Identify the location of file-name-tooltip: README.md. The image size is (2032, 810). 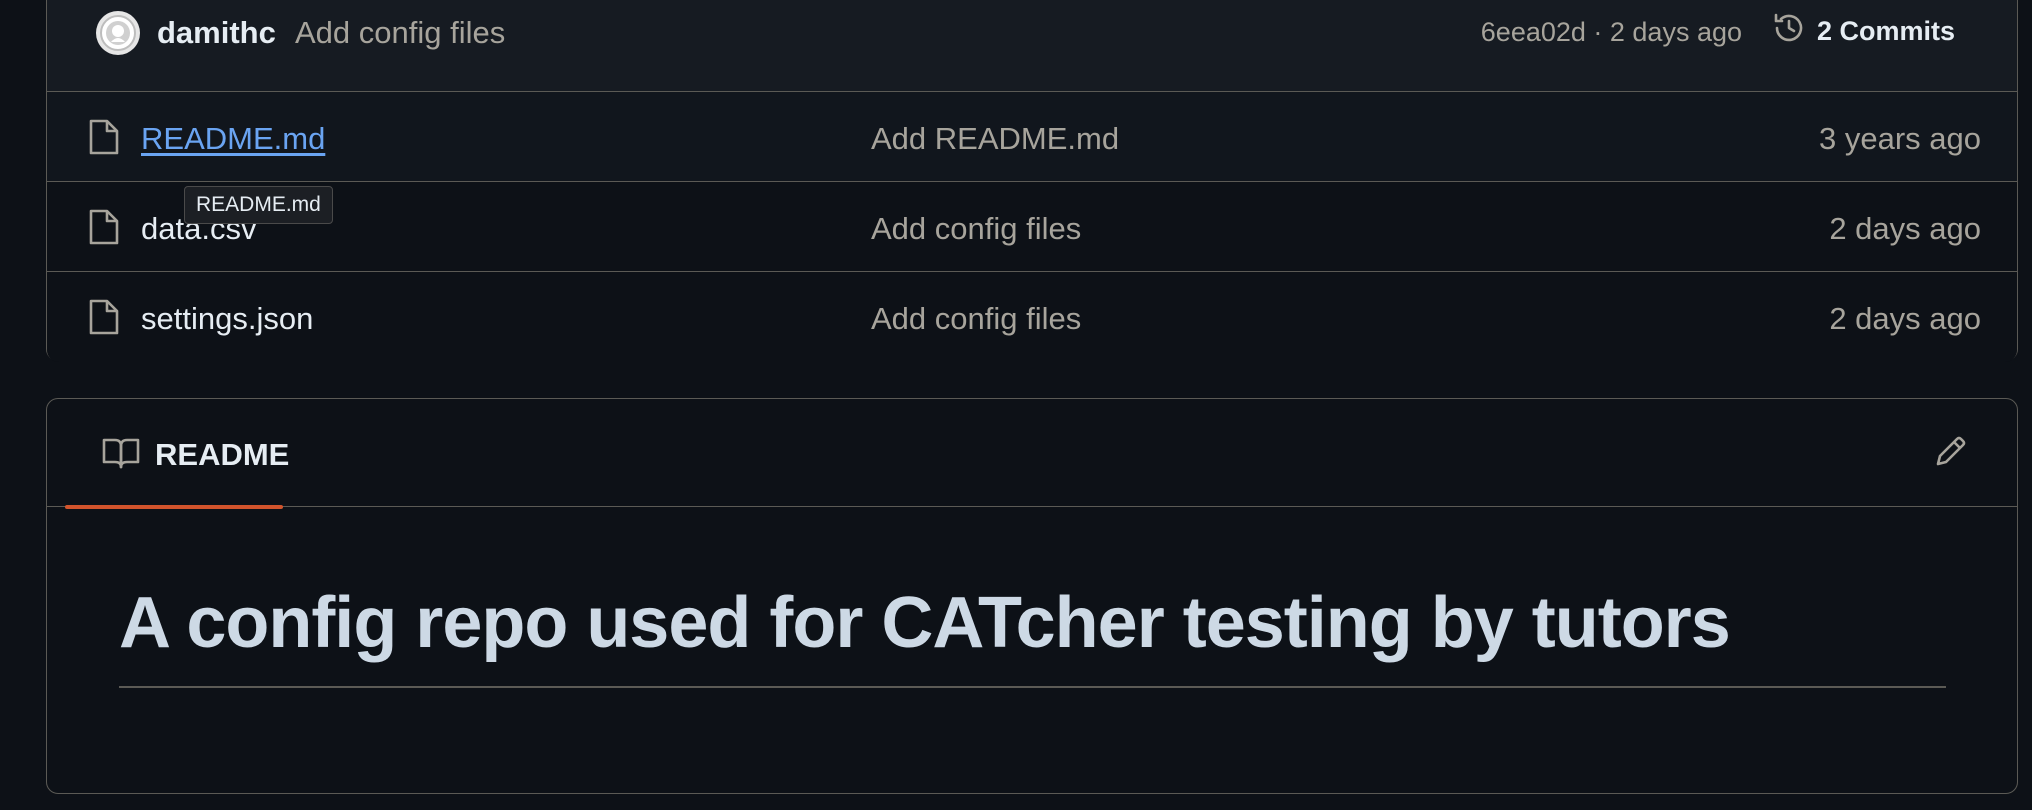
(258, 205).